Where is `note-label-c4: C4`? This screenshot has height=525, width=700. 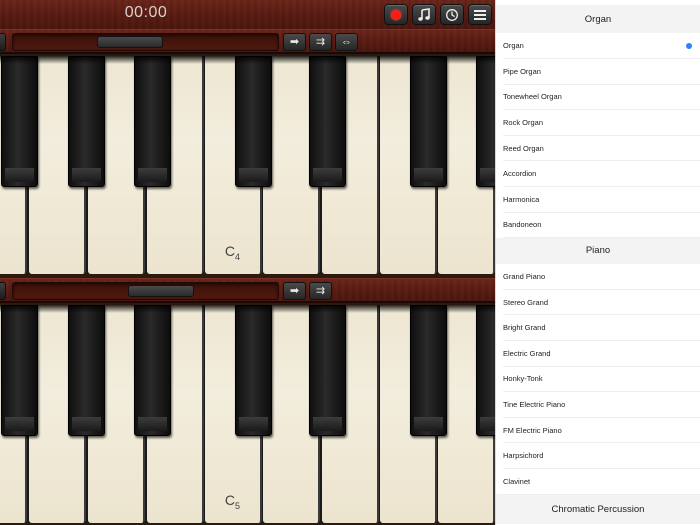 note-label-c4: C4 is located at coordinates (232, 252).